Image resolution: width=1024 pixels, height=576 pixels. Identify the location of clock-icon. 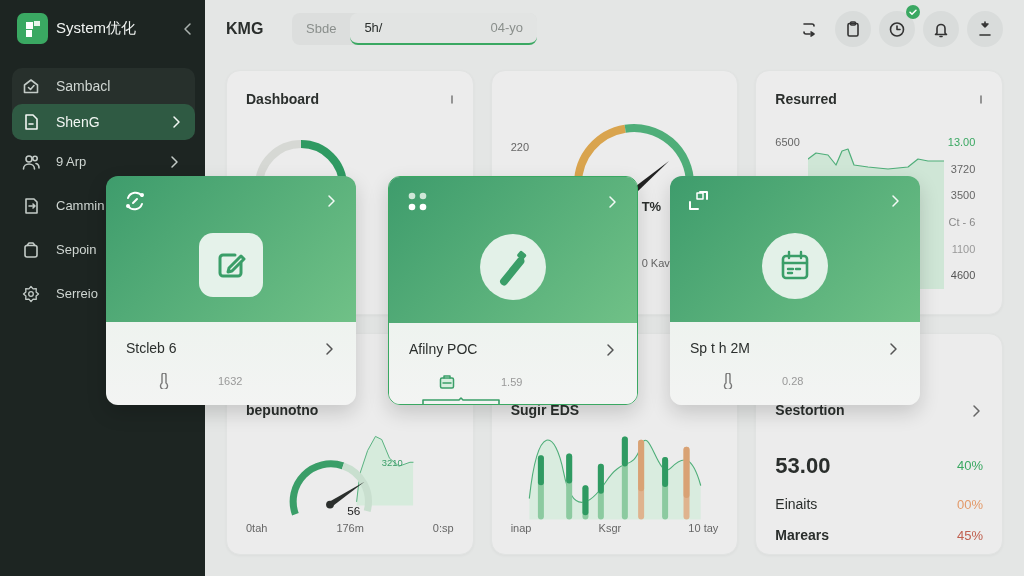
(897, 29).